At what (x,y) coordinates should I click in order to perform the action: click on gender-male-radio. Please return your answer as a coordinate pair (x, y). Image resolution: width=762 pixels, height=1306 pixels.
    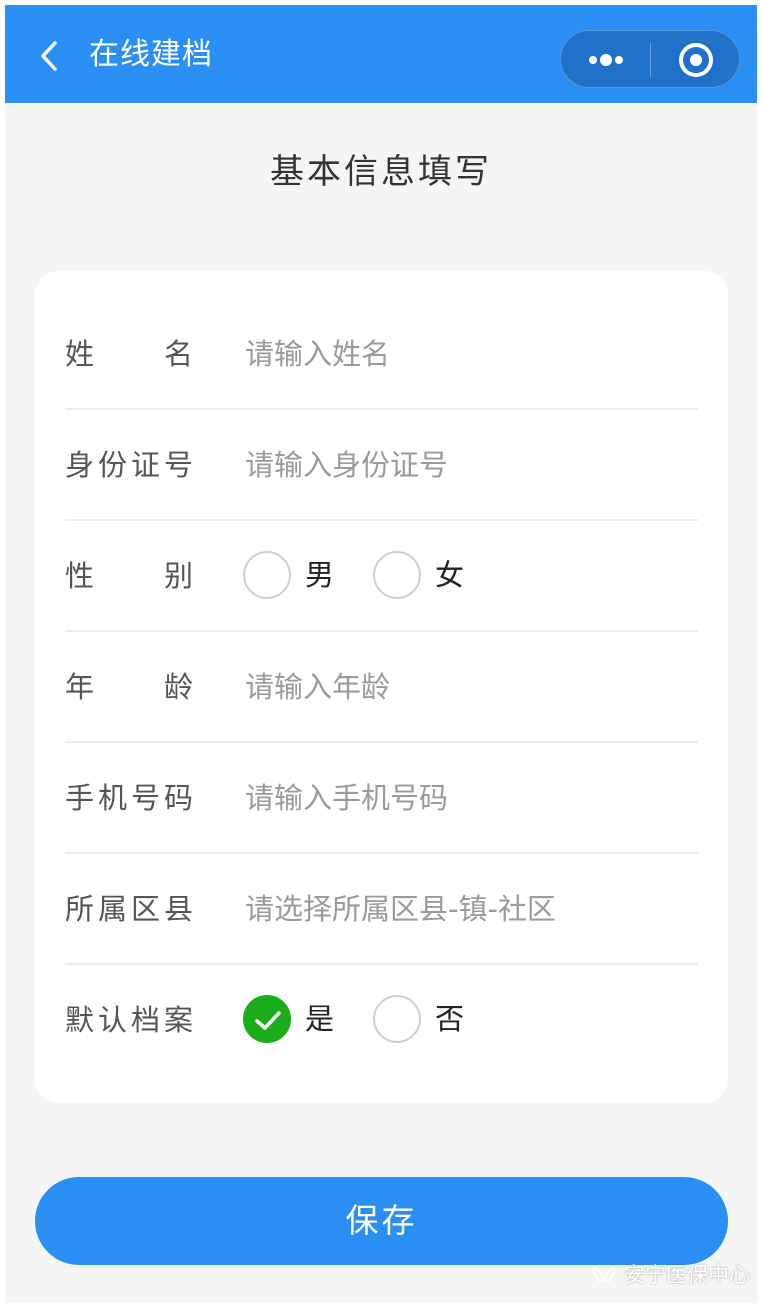
    Looking at the image, I should click on (267, 575).